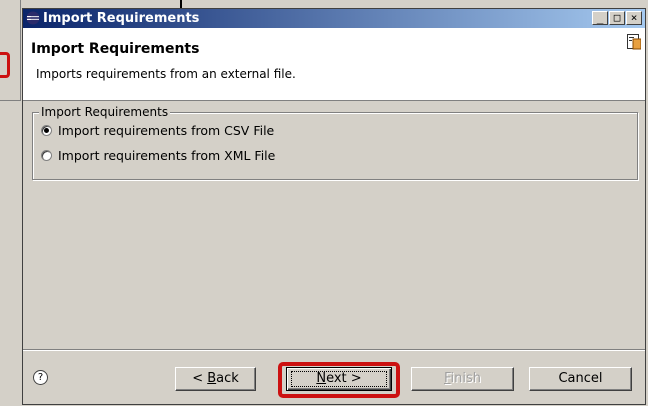 This screenshot has width=648, height=406. I want to click on finish-label: inish, so click(466, 378).